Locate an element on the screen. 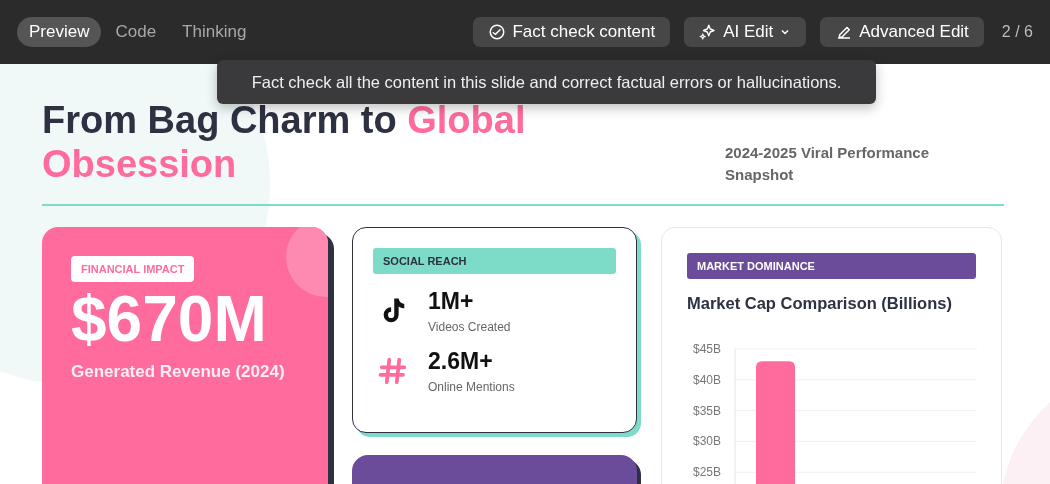  edit-button: Advanced Edit is located at coordinates (902, 32).